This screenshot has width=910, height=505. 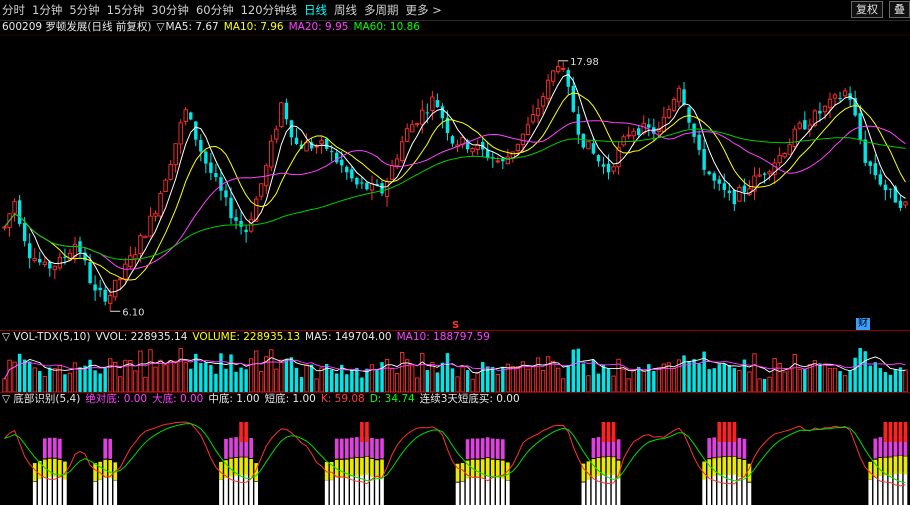 I want to click on finance-marker: 财, so click(x=863, y=324).